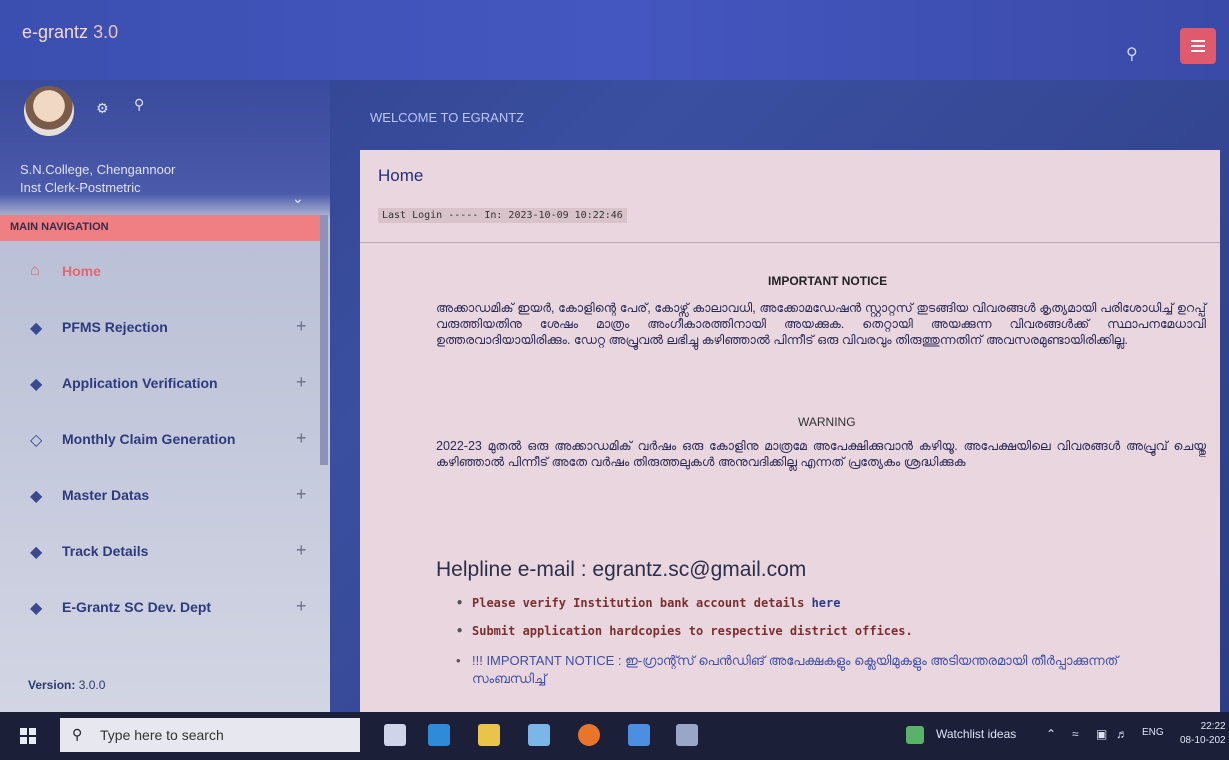 The width and height of the screenshot is (1229, 760). Describe the element at coordinates (687, 735) in the screenshot. I see `calculator-icon` at that location.